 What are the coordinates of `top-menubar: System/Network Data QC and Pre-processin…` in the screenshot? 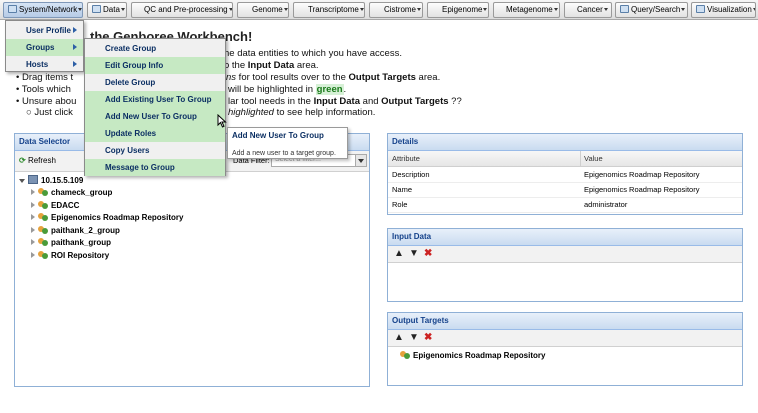 It's located at (379, 10).